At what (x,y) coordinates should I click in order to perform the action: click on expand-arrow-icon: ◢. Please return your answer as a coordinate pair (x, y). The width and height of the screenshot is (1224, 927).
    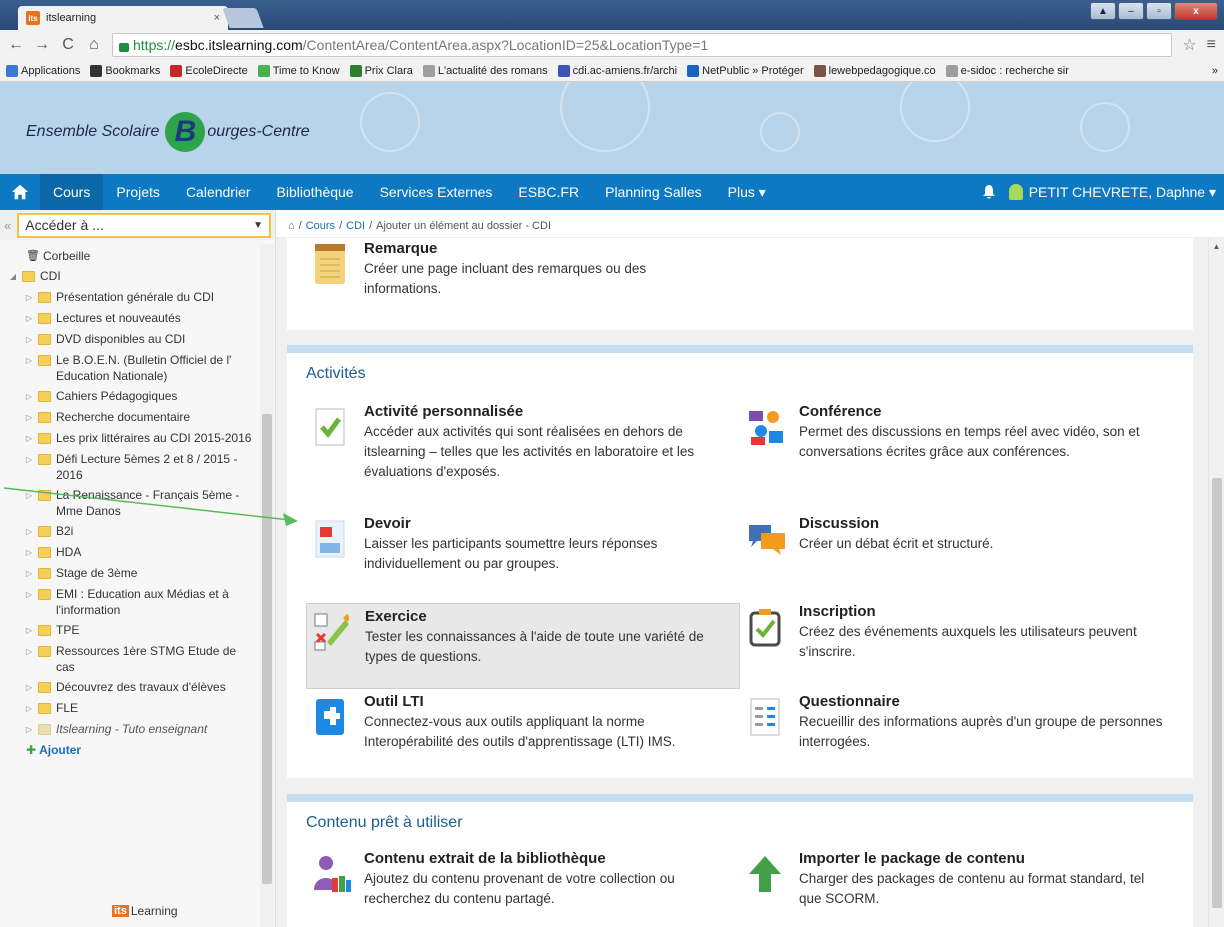
    Looking at the image, I should click on (13, 276).